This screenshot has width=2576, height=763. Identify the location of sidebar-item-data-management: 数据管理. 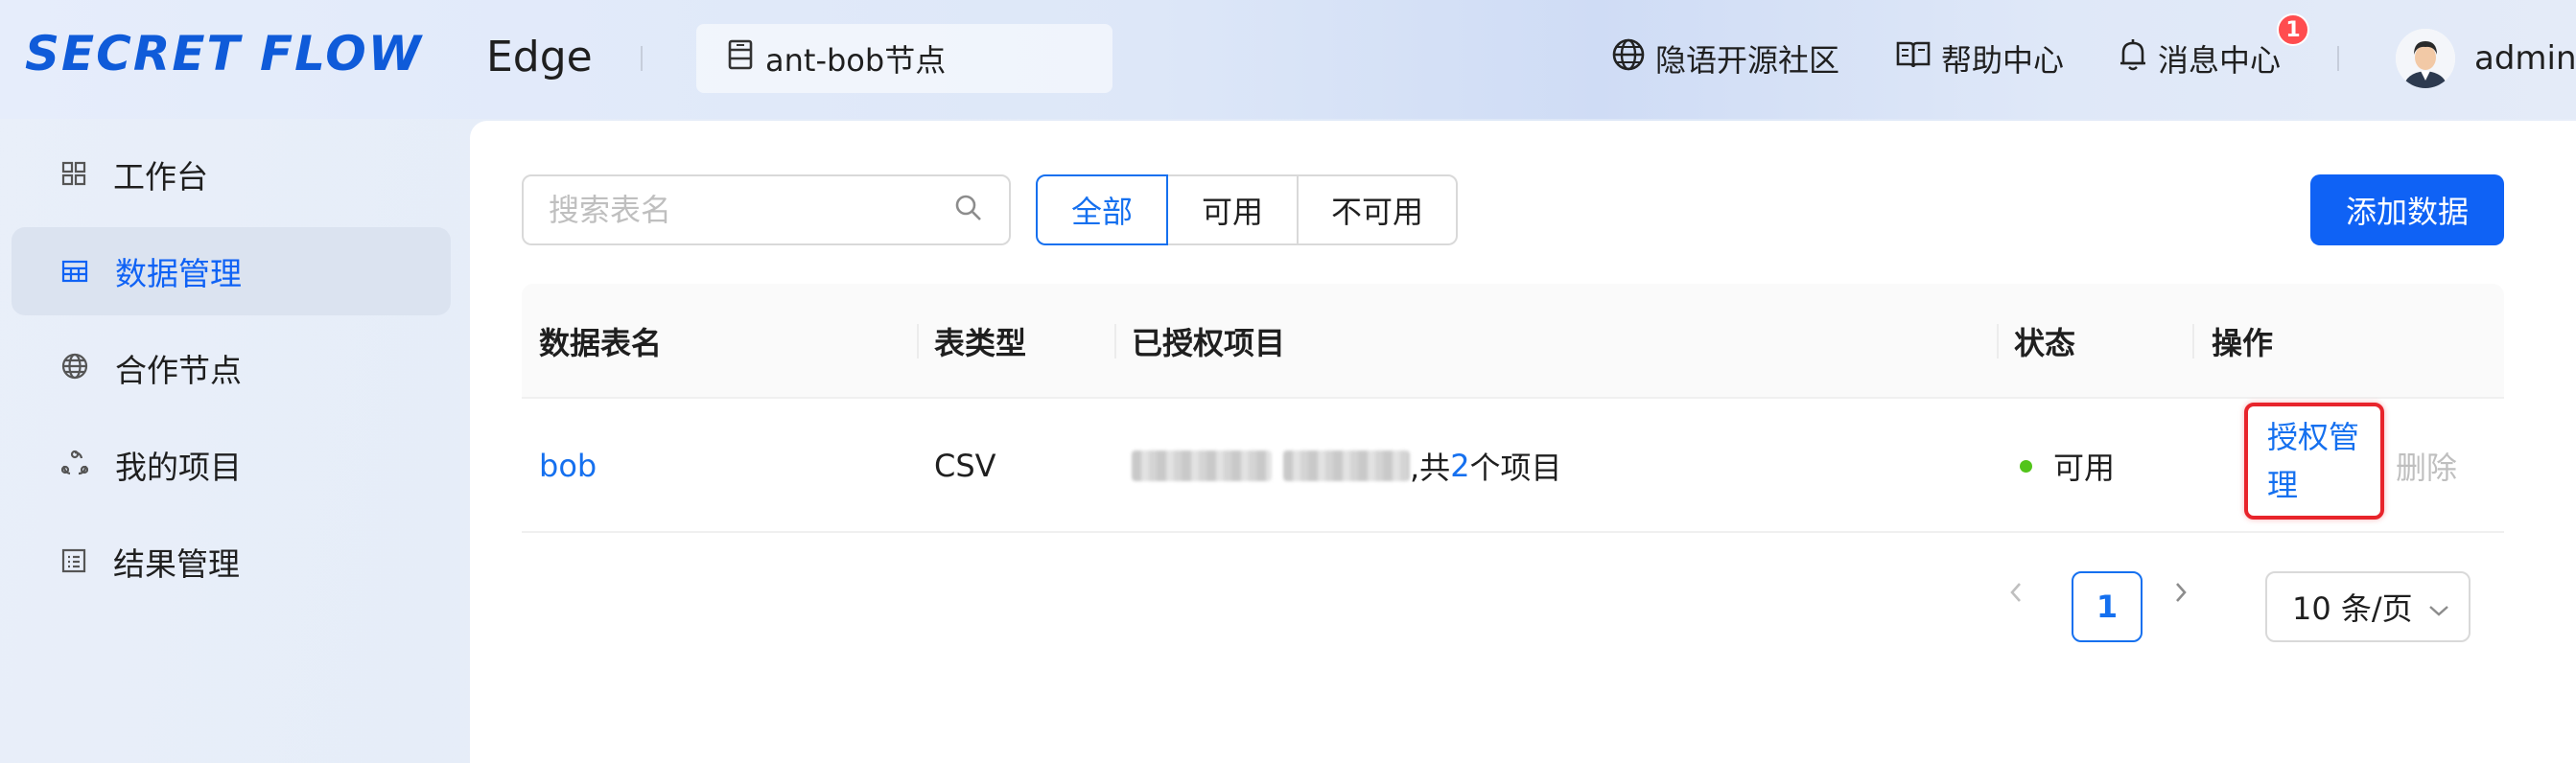
(231, 271).